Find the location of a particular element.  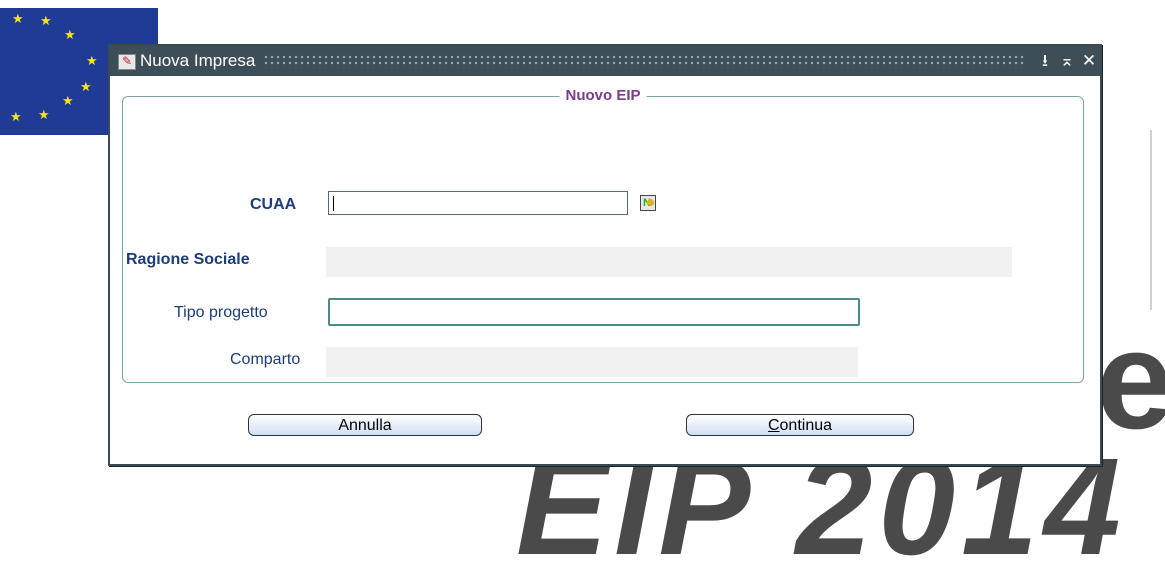

titlebar-grip is located at coordinates (644, 61).